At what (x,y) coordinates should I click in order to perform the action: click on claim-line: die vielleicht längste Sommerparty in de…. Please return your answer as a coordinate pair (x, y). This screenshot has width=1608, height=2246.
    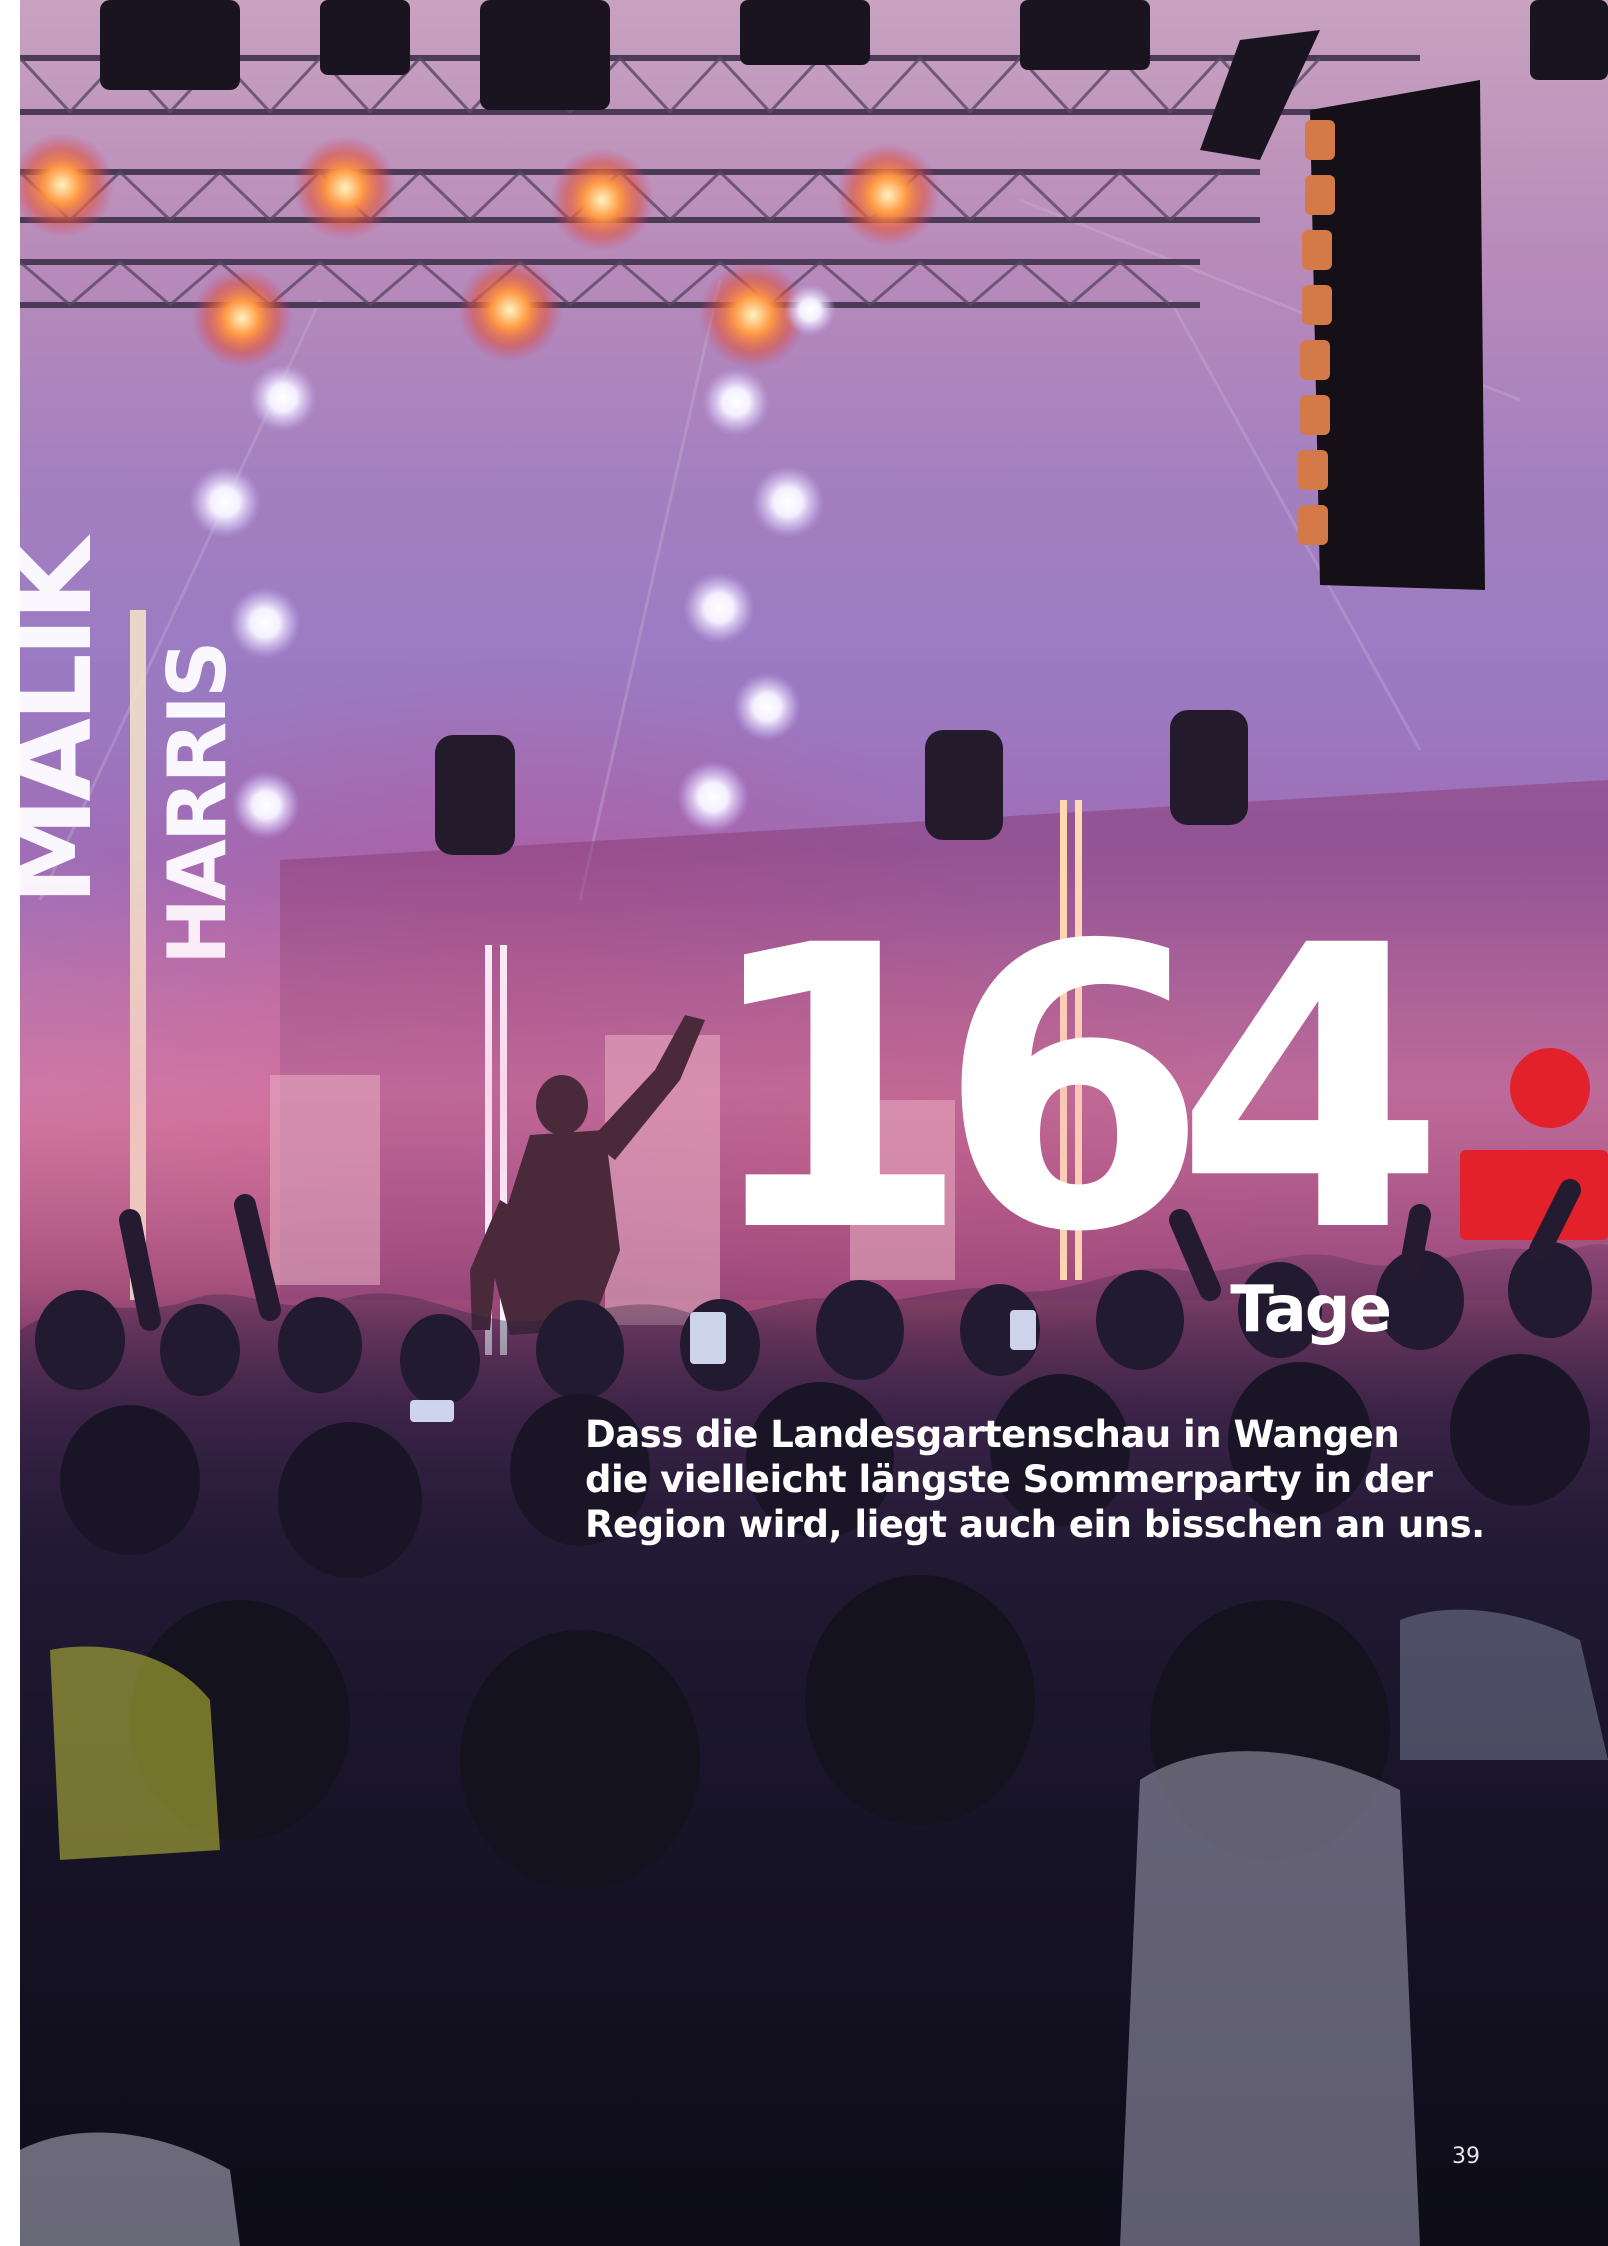
    Looking at the image, I should click on (1009, 1479).